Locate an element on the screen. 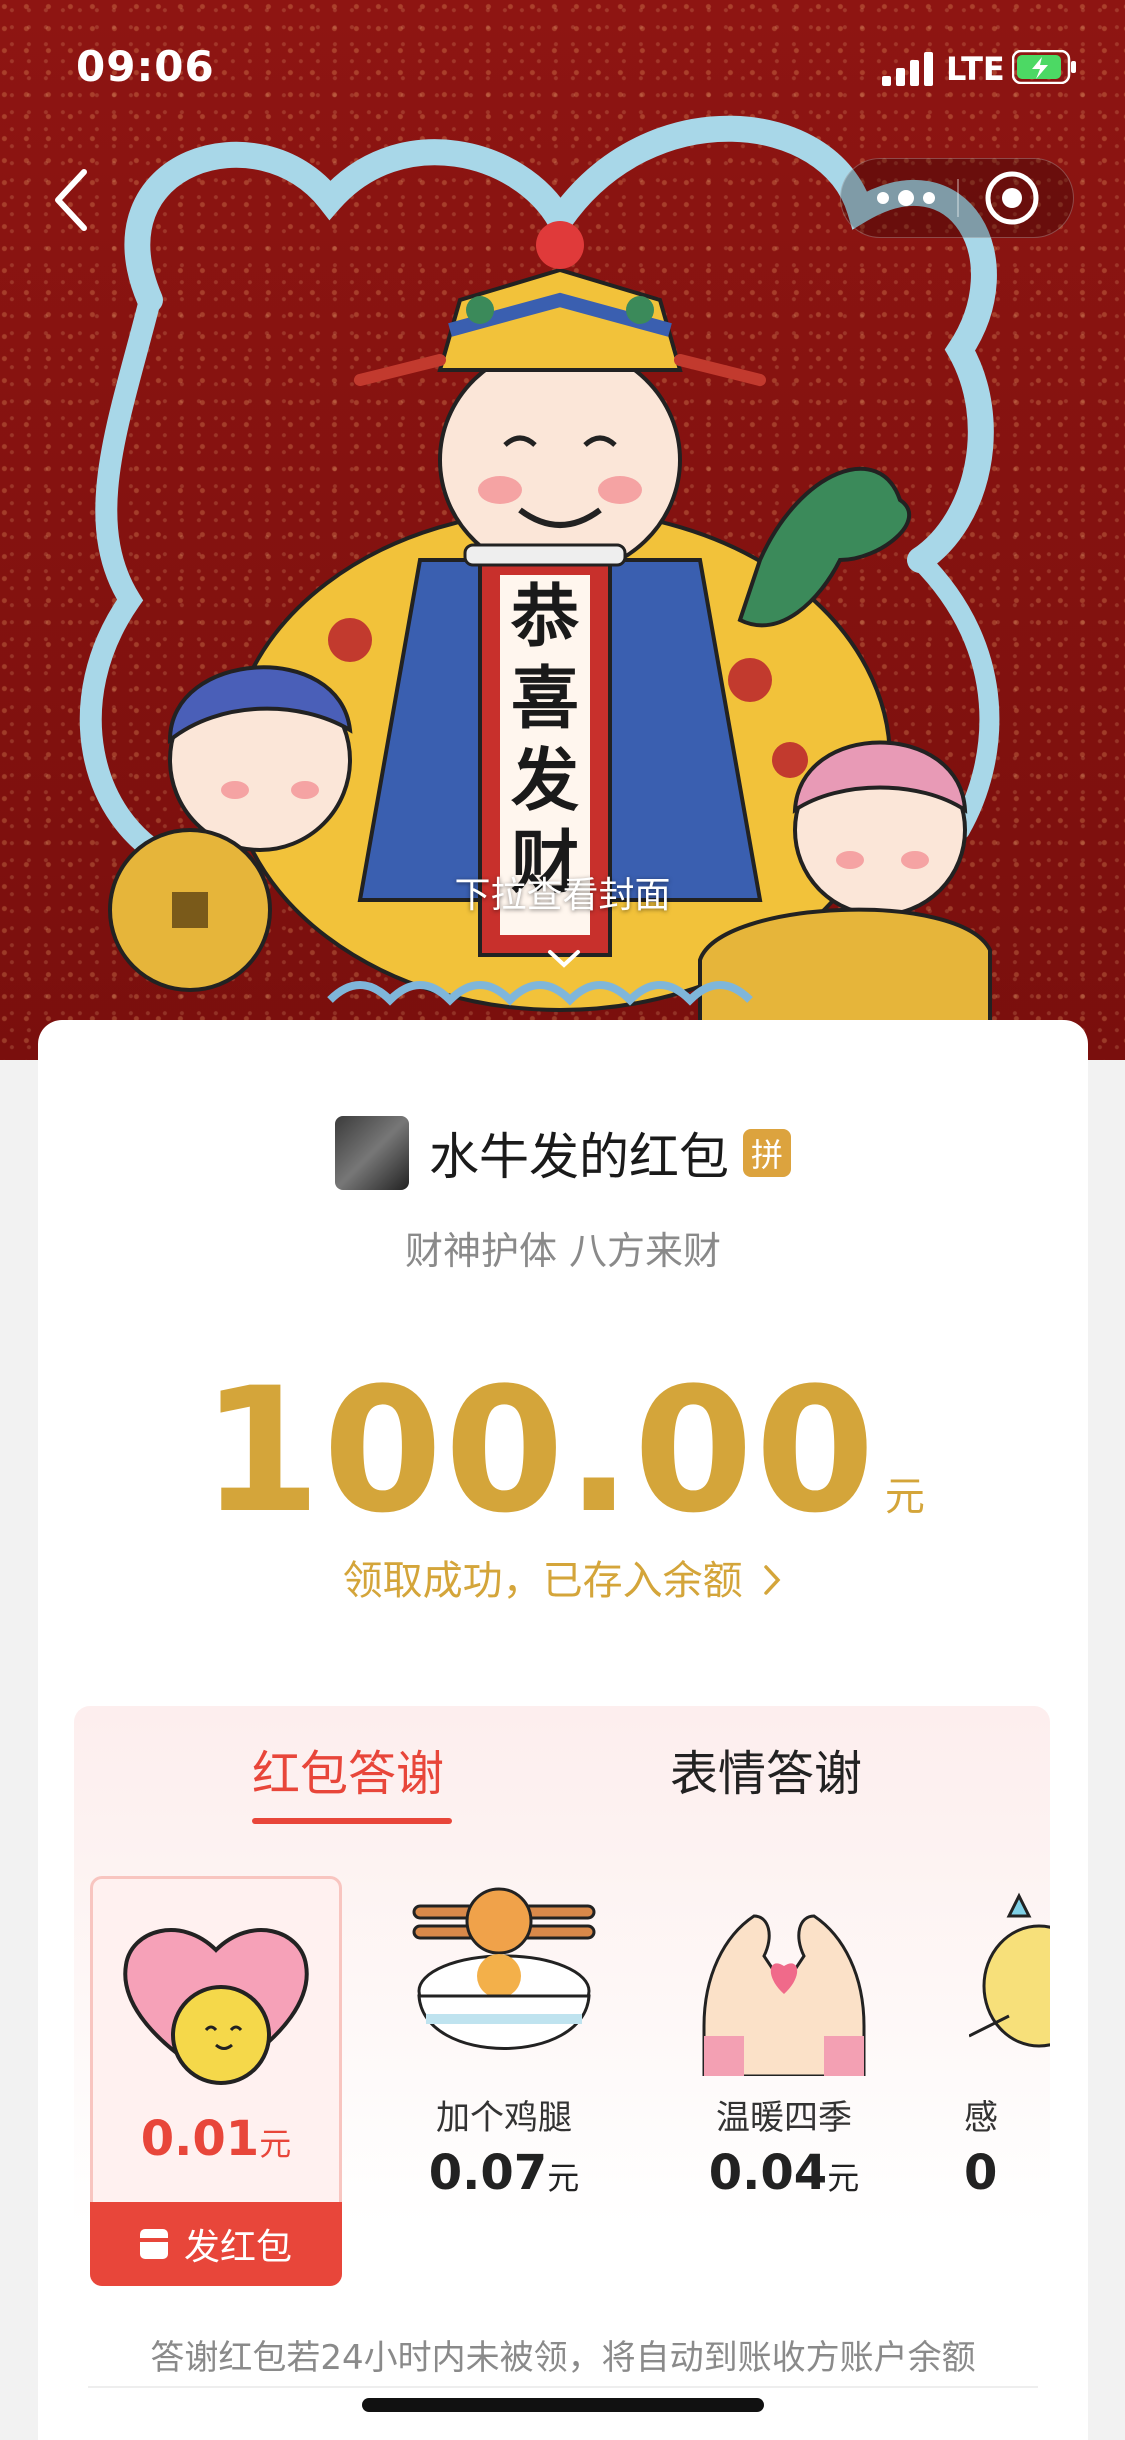  star-bubble-icon is located at coordinates (1009, 1970).